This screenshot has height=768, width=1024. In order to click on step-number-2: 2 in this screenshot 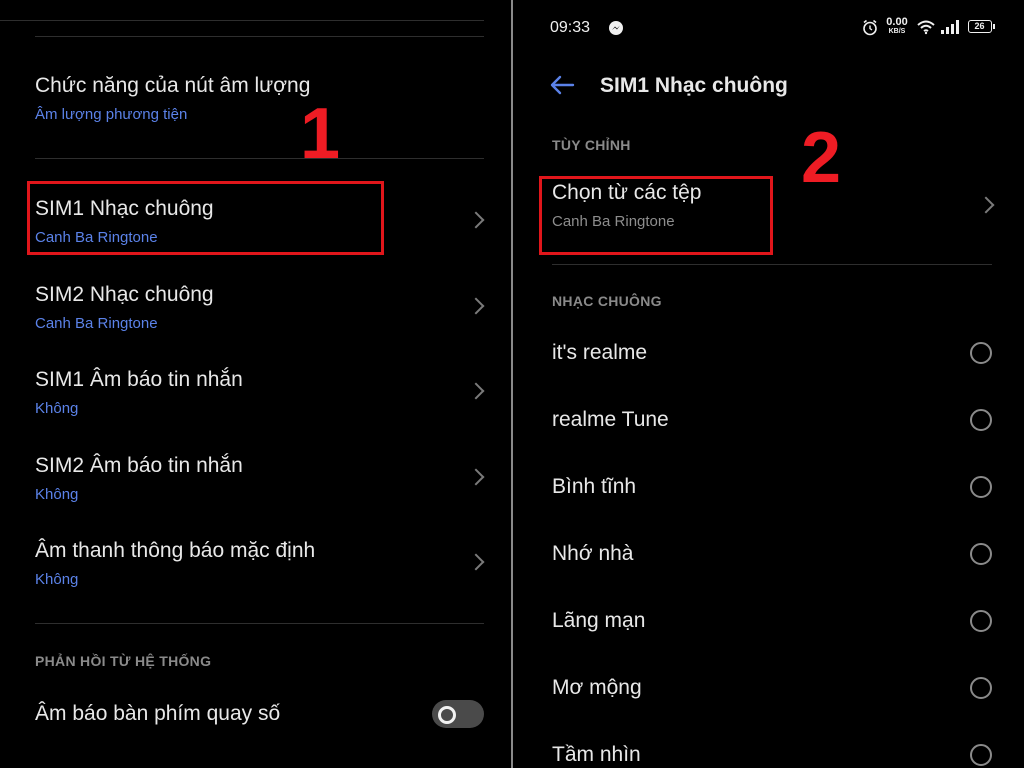, I will do `click(821, 158)`.